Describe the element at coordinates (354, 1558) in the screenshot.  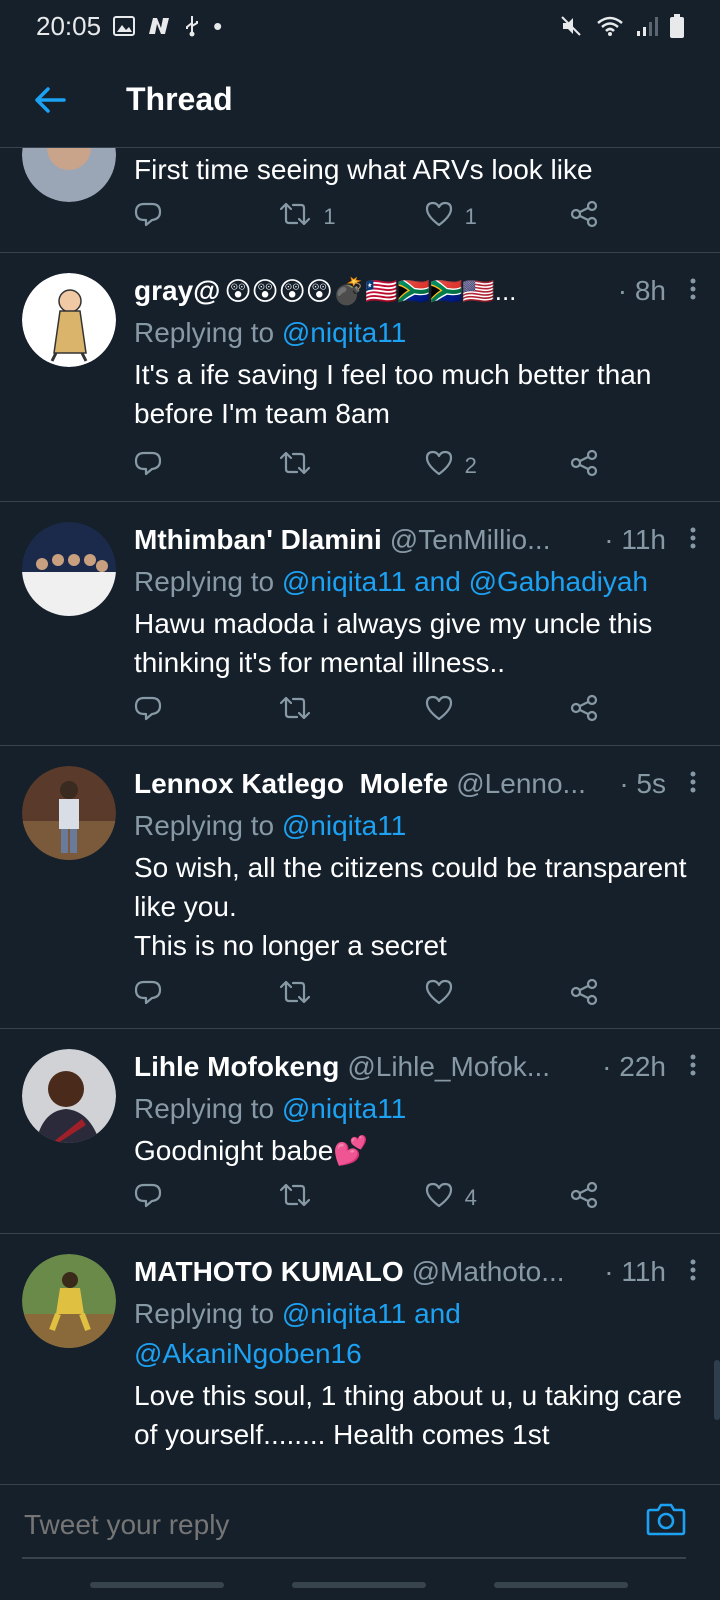
I see `reply-input-underline` at that location.